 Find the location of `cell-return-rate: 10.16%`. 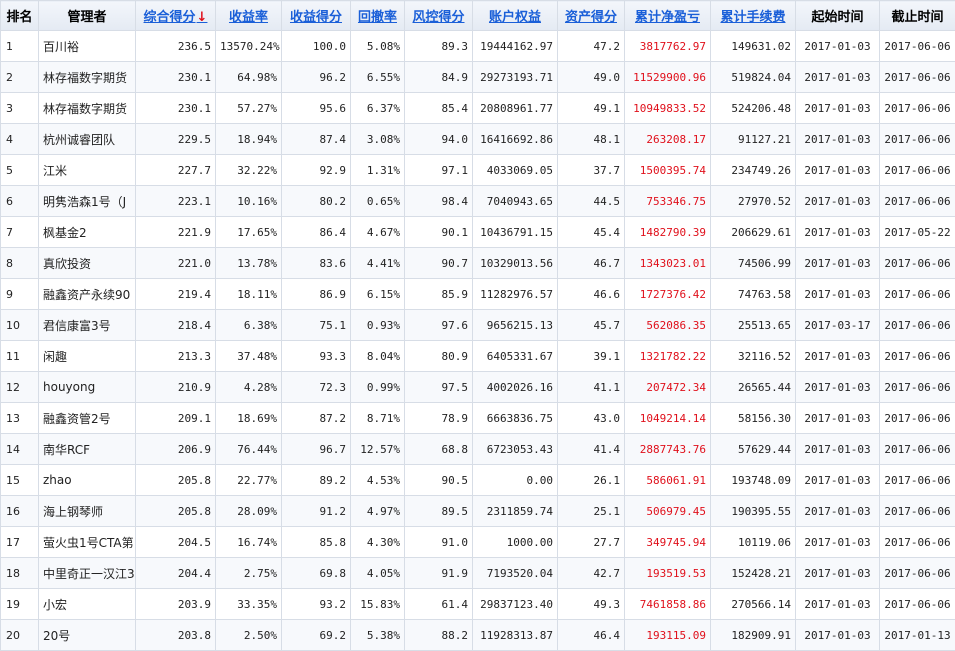

cell-return-rate: 10.16% is located at coordinates (249, 201).